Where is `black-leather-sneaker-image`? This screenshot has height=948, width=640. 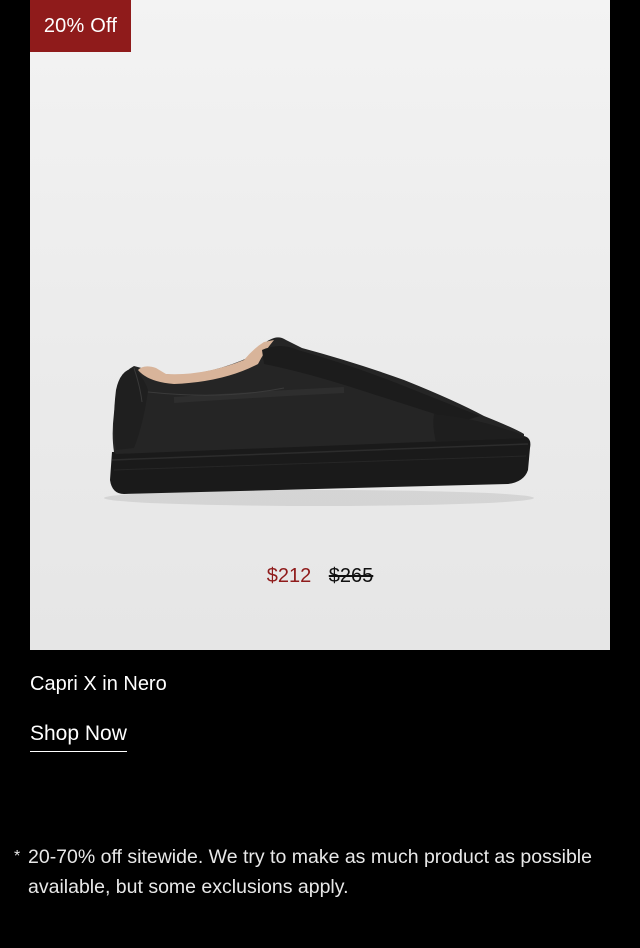
black-leather-sneaker-image is located at coordinates (320, 420).